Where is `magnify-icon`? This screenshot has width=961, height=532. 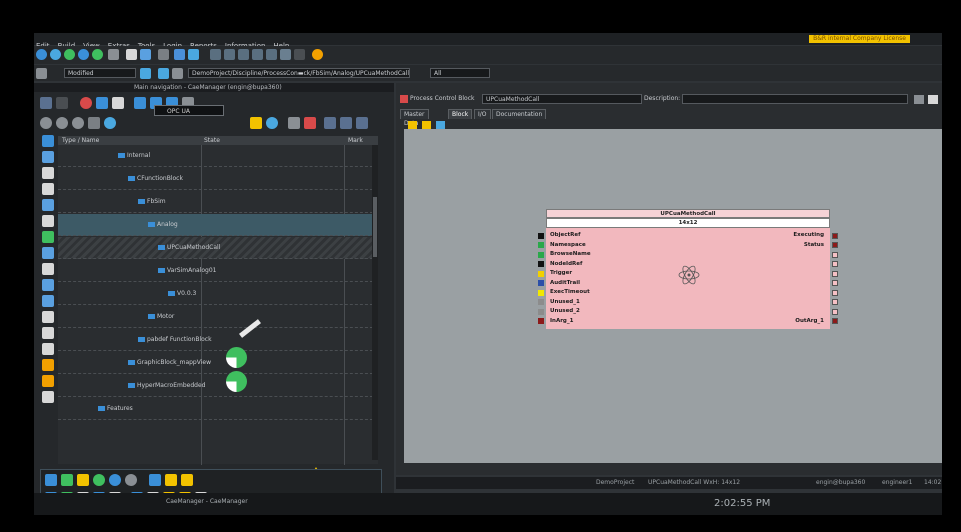 magnify-icon is located at coordinates (330, 123).